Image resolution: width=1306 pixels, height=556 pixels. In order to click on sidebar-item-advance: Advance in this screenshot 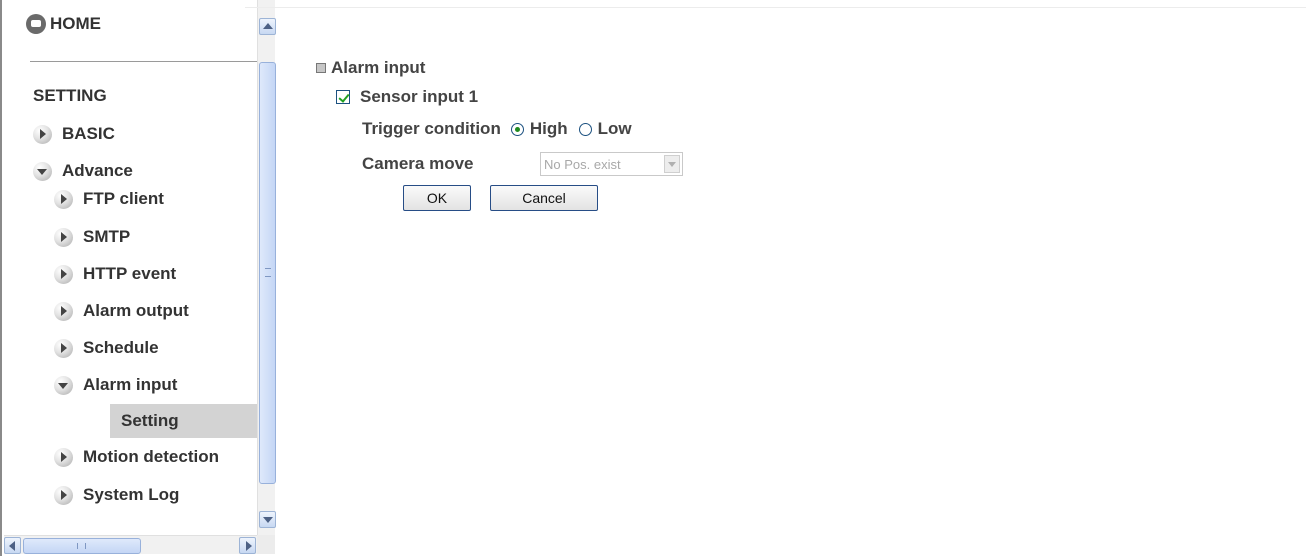, I will do `click(83, 171)`.